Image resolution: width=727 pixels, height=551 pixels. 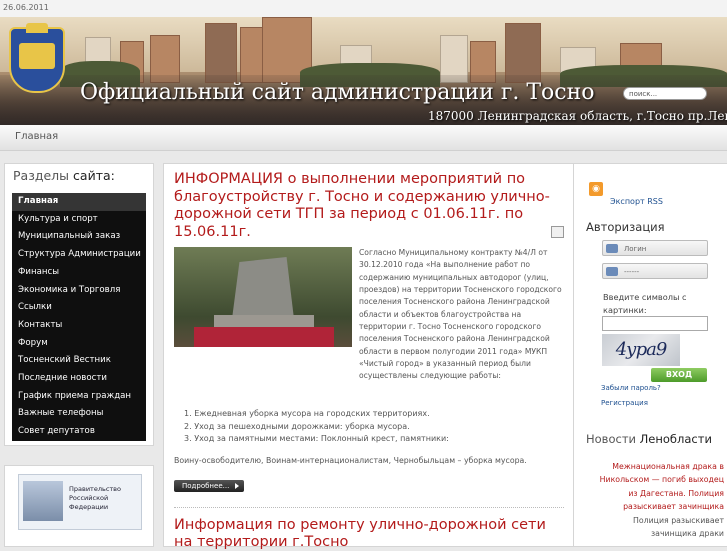 What do you see at coordinates (79, 308) in the screenshot?
I see `sidebar-menu-item: Ссылки` at bounding box center [79, 308].